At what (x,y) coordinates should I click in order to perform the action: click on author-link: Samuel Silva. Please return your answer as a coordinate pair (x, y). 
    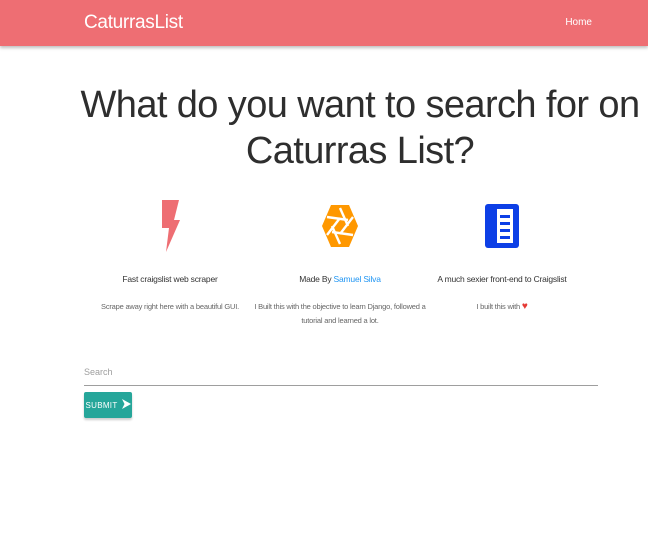
    Looking at the image, I should click on (357, 279).